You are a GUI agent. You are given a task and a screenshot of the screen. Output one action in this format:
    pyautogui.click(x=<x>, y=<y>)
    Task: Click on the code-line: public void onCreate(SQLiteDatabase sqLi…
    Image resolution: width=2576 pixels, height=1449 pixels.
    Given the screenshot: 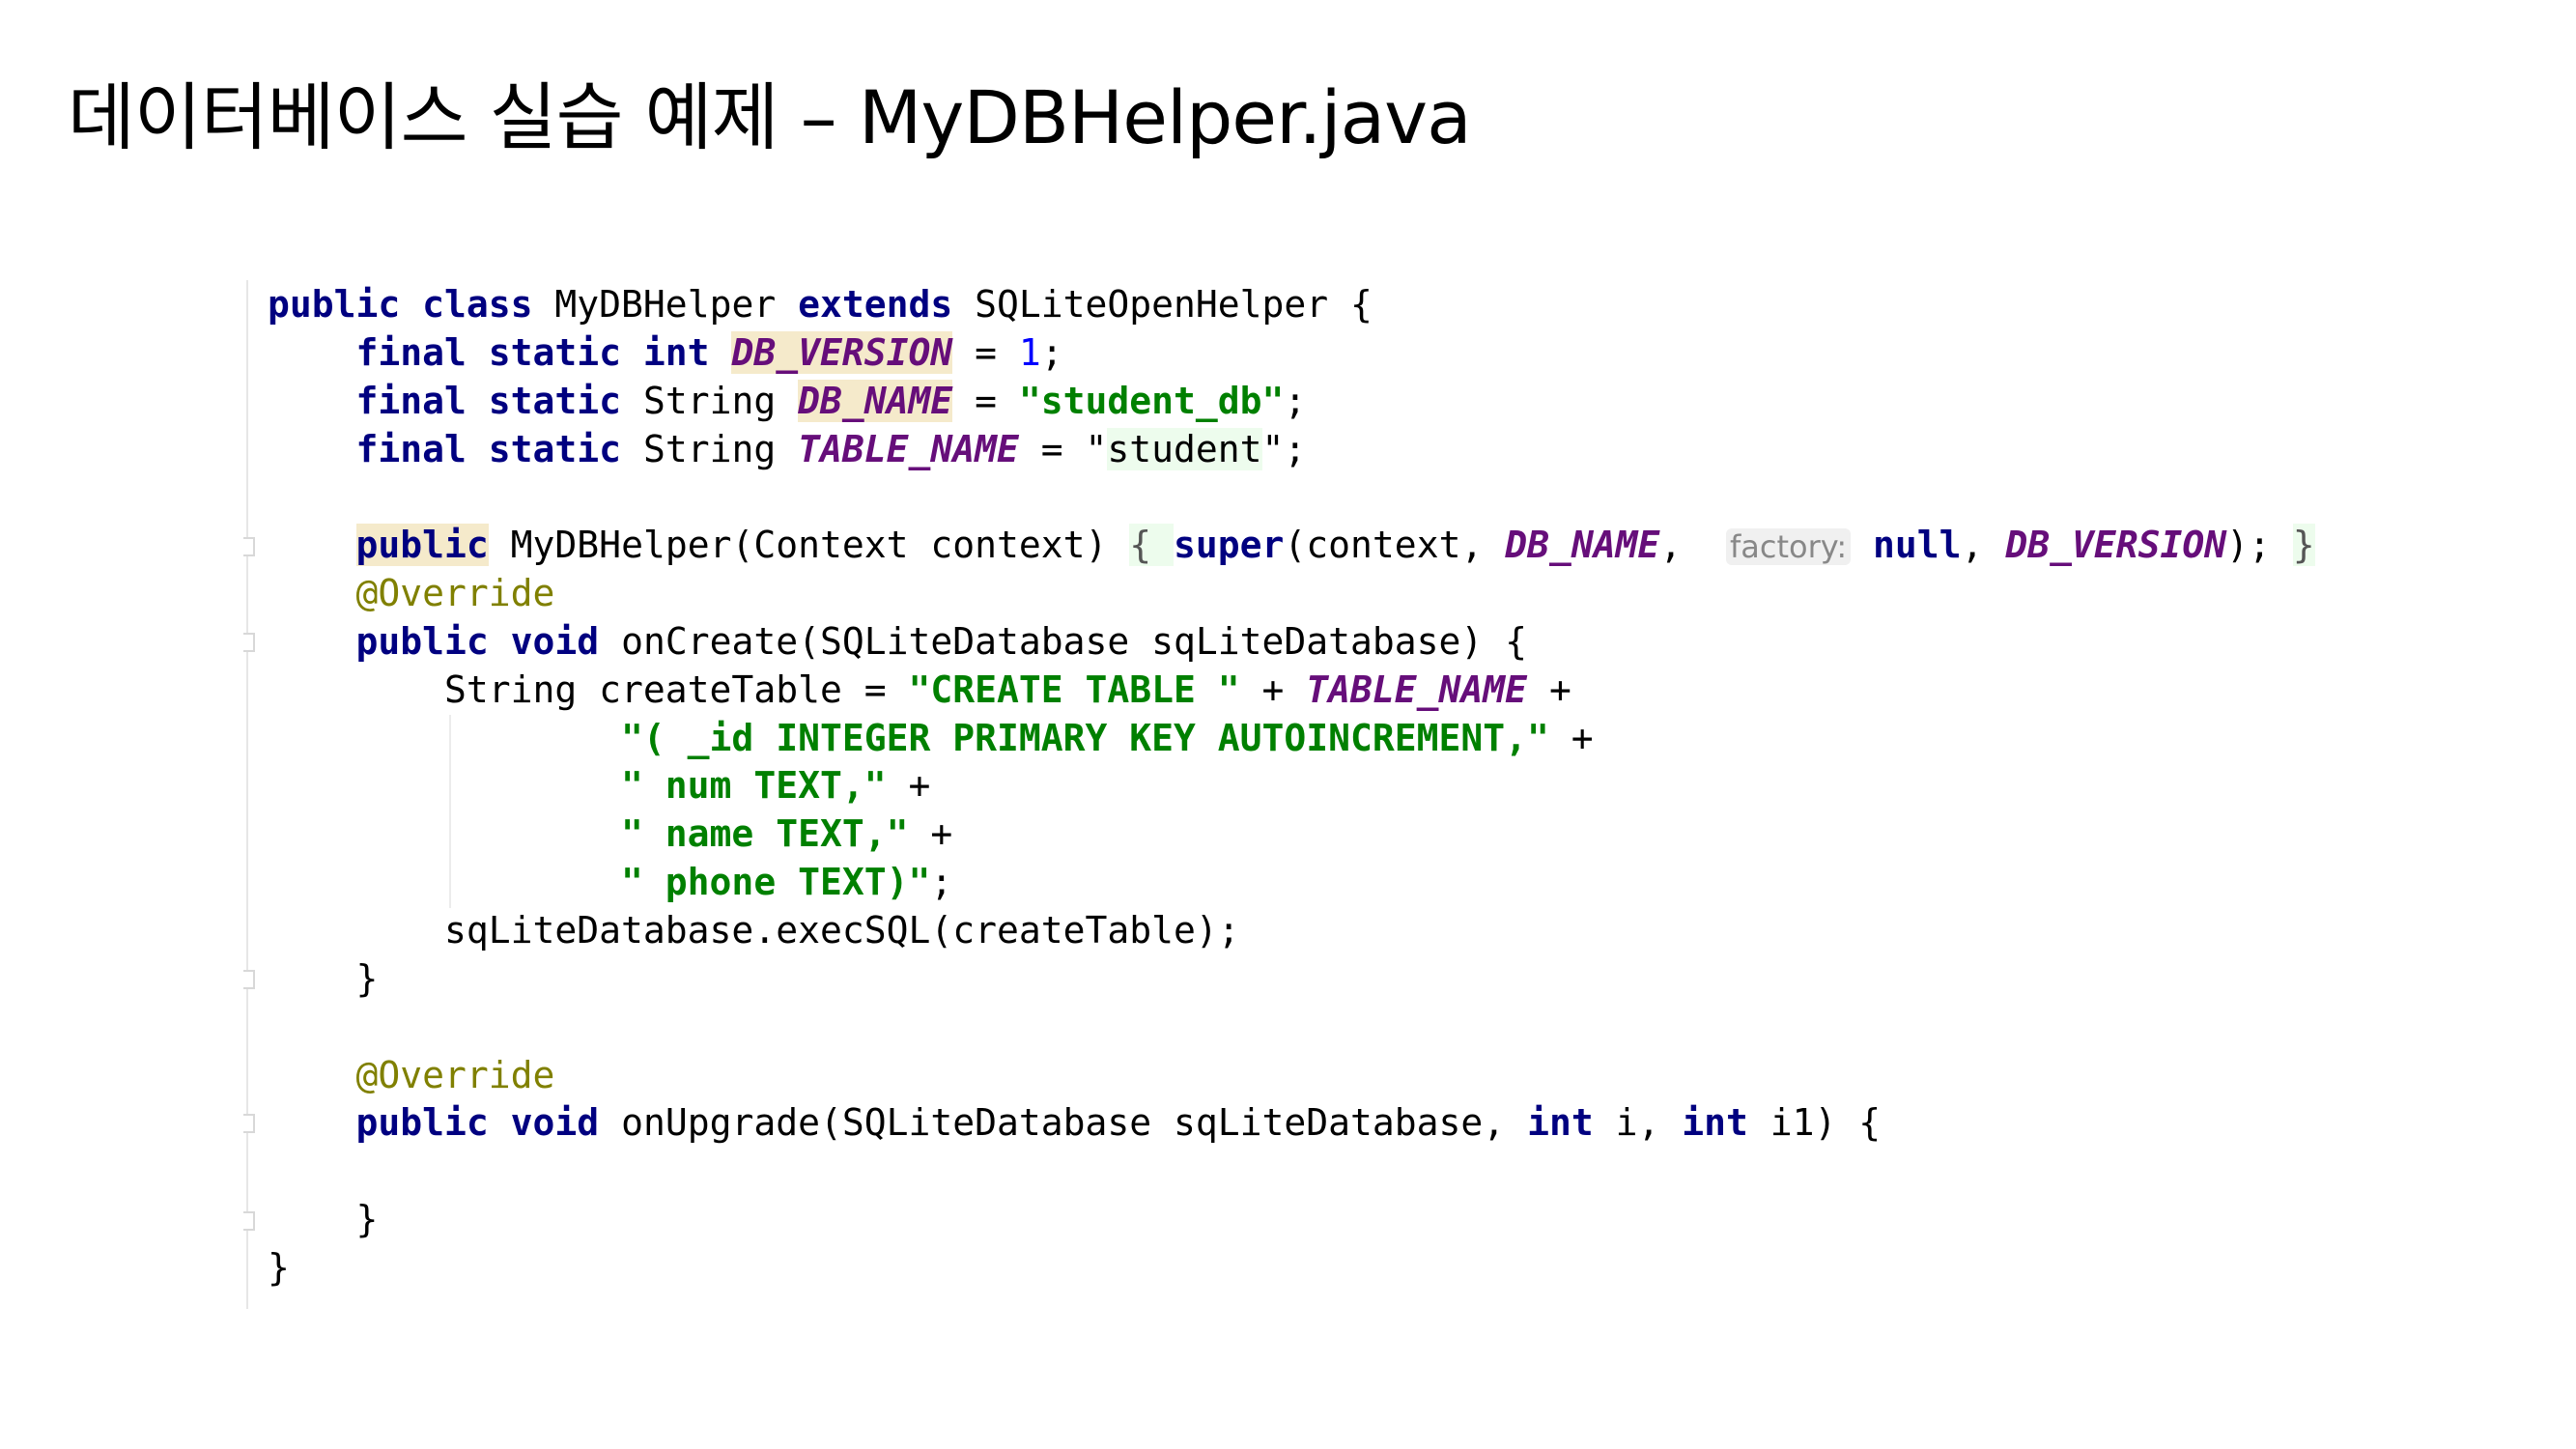 What is the action you would take?
    pyautogui.click(x=1291, y=642)
    